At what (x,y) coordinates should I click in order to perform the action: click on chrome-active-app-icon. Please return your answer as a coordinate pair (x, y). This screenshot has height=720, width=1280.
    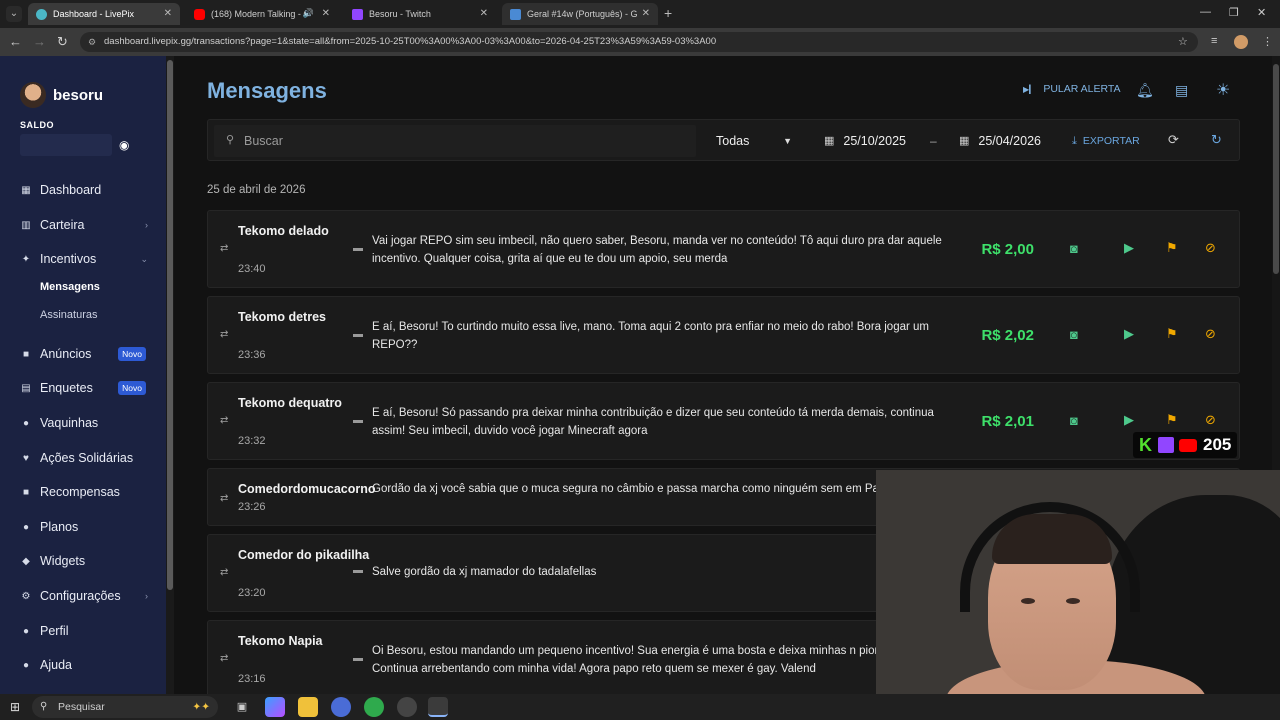
    Looking at the image, I should click on (438, 707).